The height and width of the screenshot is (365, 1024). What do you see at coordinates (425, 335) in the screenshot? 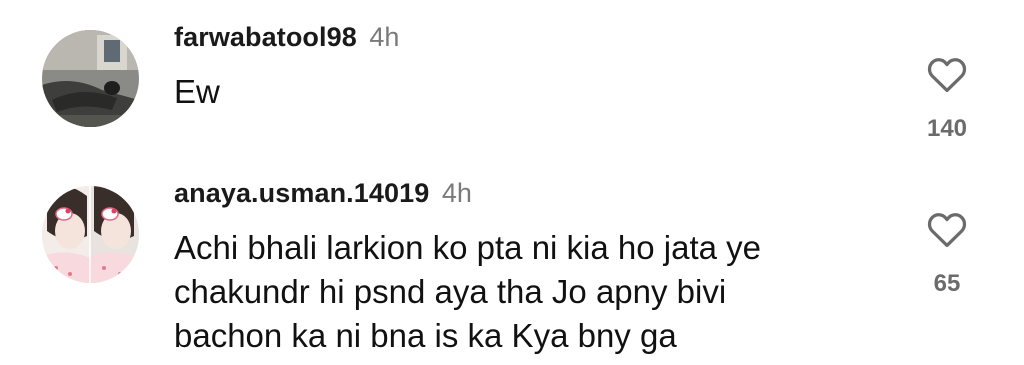
I see `comment-text-line: bachon ka ni bna is ka Kya bny ga` at bounding box center [425, 335].